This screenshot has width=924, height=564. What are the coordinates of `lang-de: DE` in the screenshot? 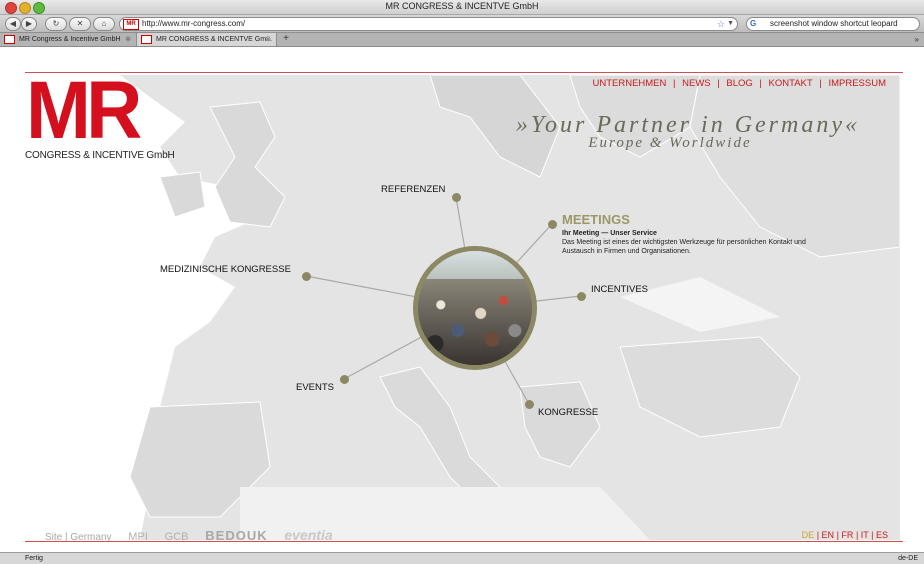 It's located at (808, 535).